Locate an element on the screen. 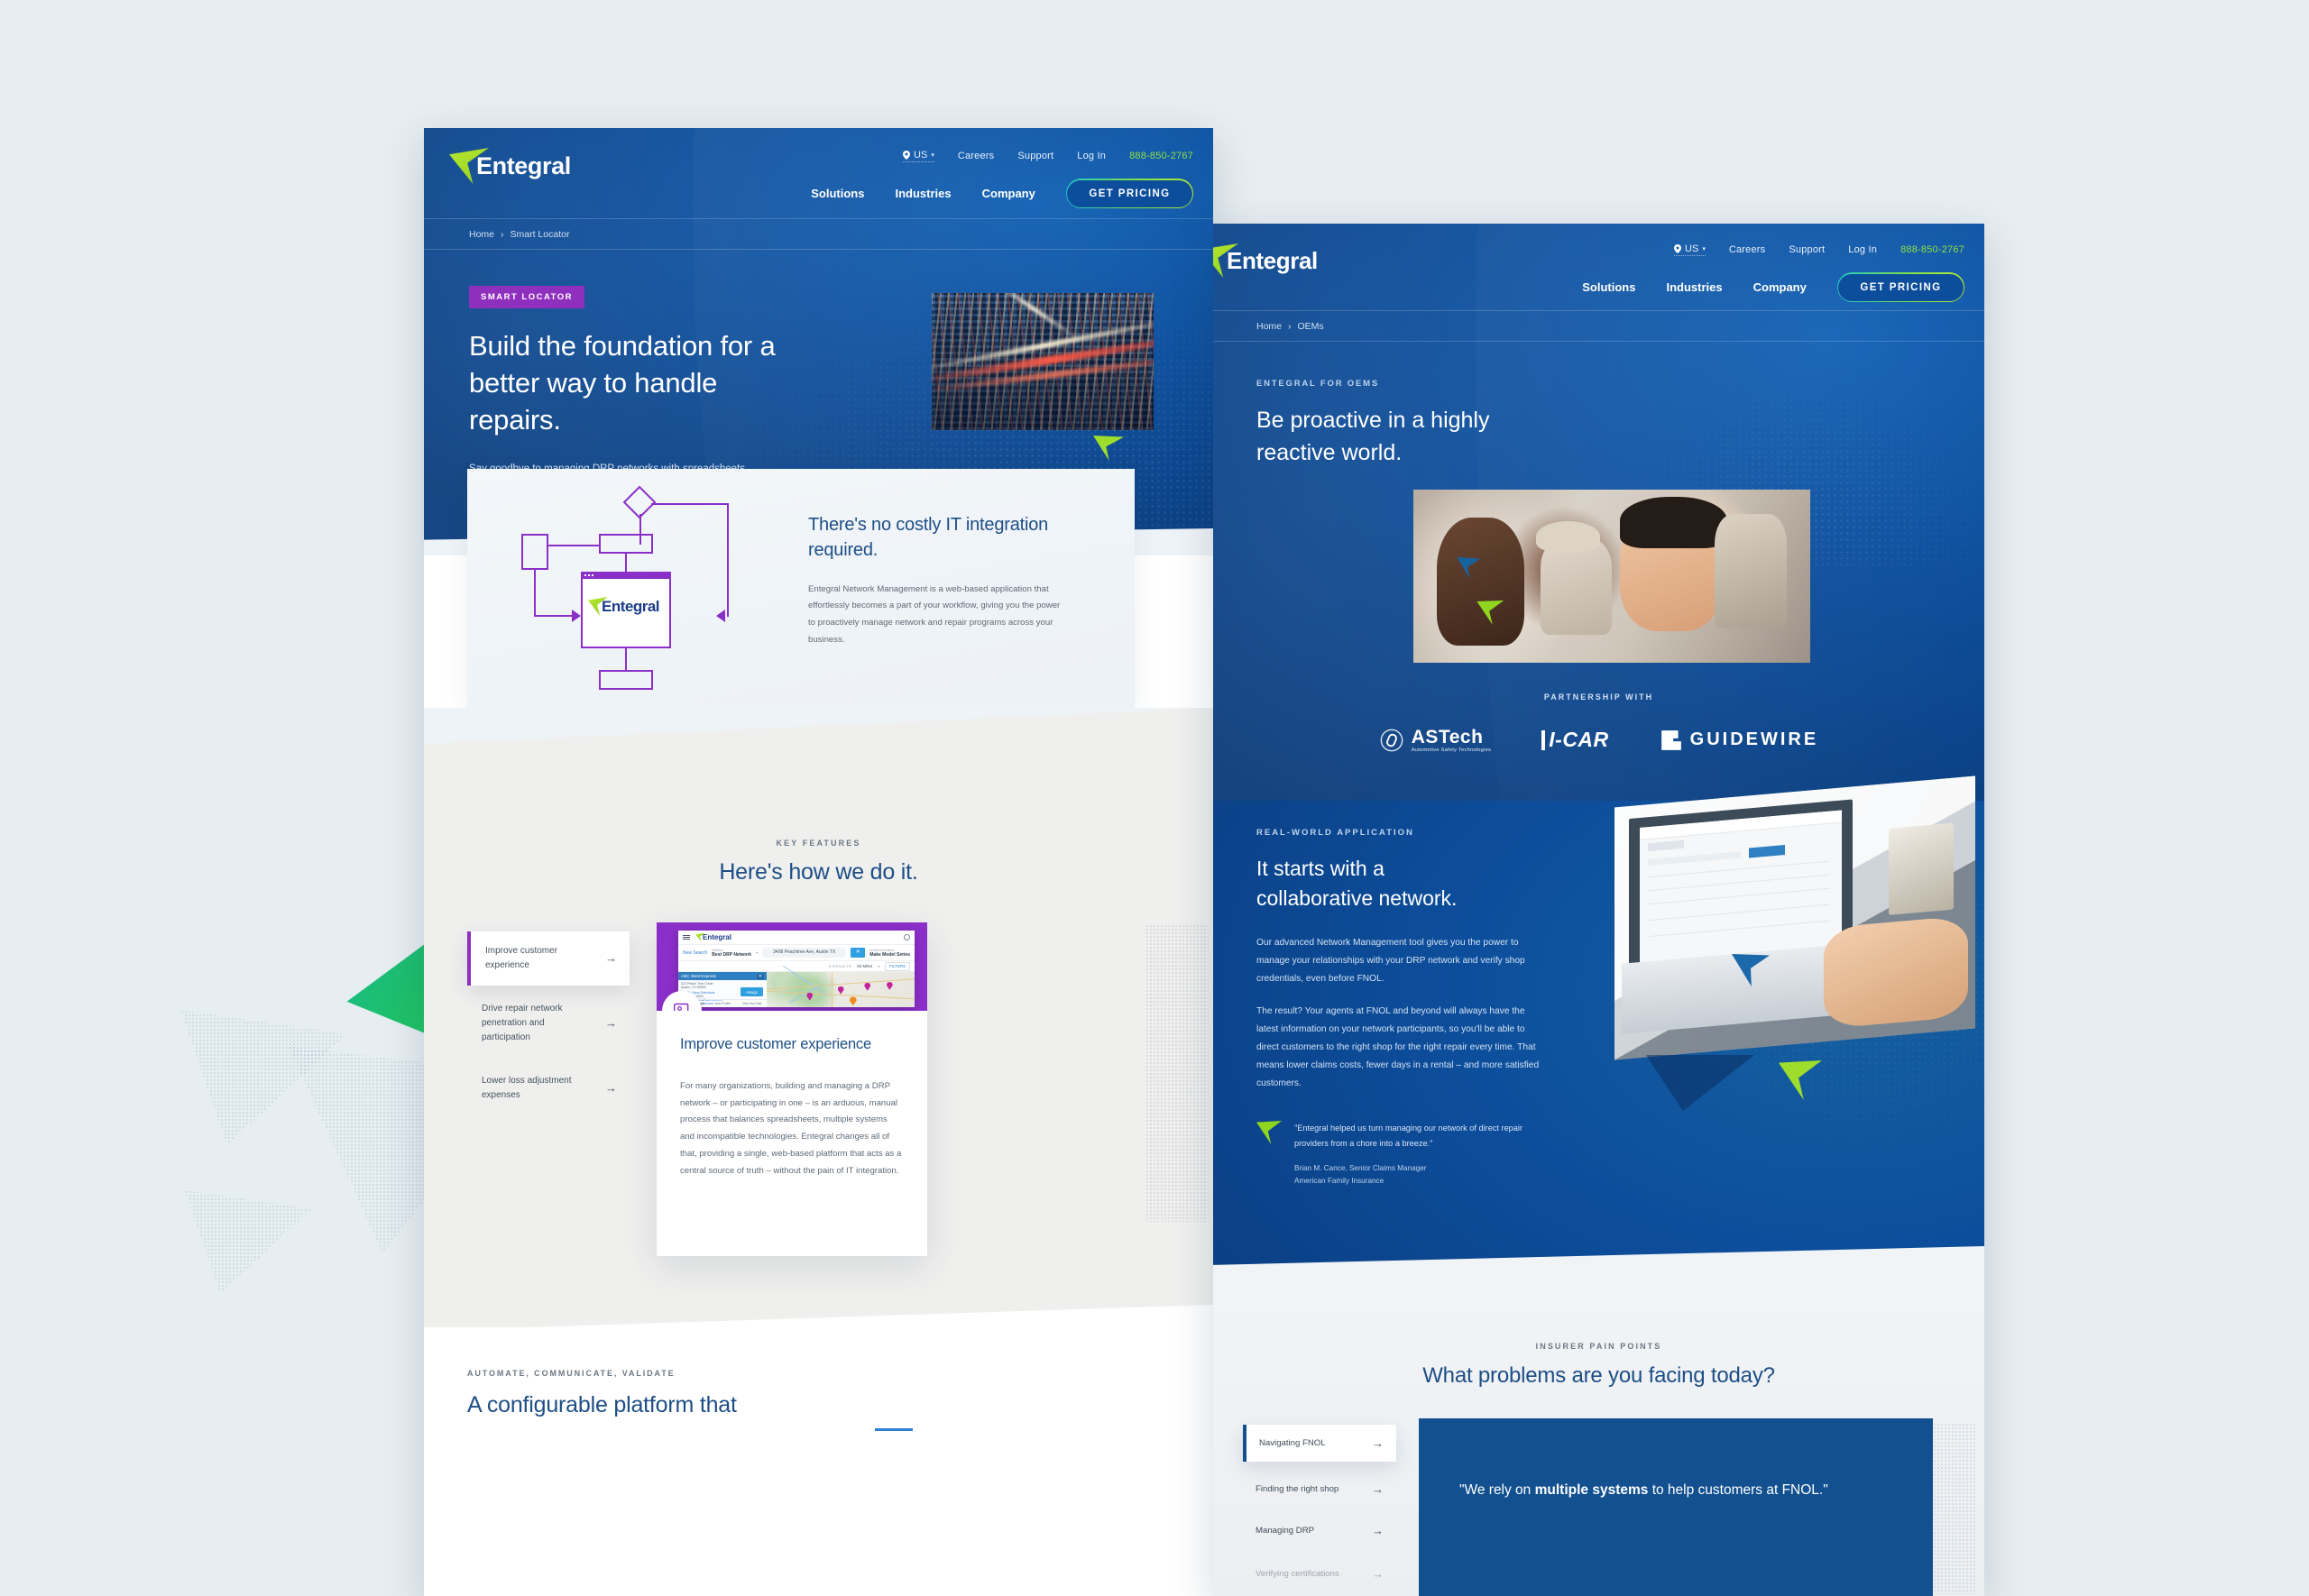  painpoint-quote-pre: "We rely on is located at coordinates (1497, 1490).